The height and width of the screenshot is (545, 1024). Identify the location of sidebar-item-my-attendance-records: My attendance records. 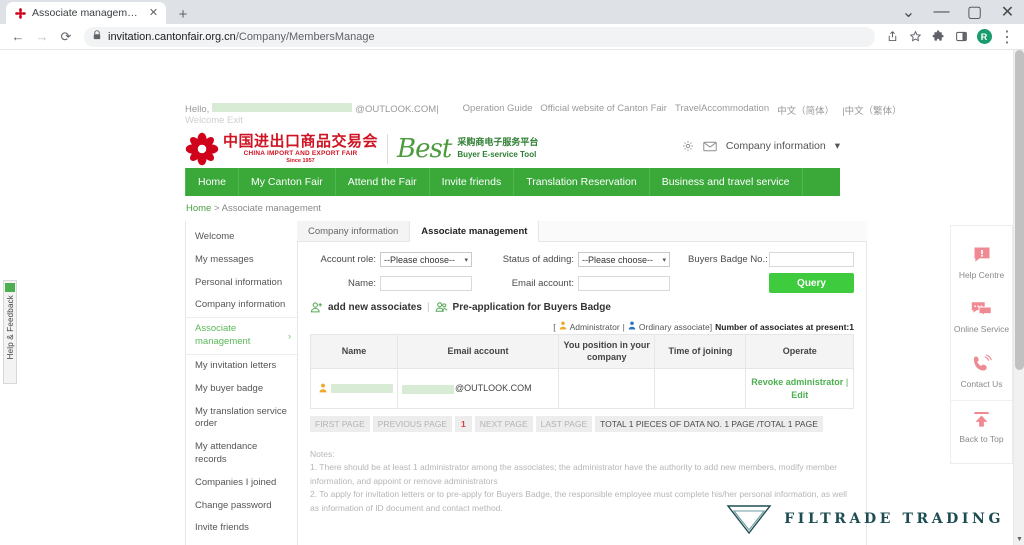
(241, 454).